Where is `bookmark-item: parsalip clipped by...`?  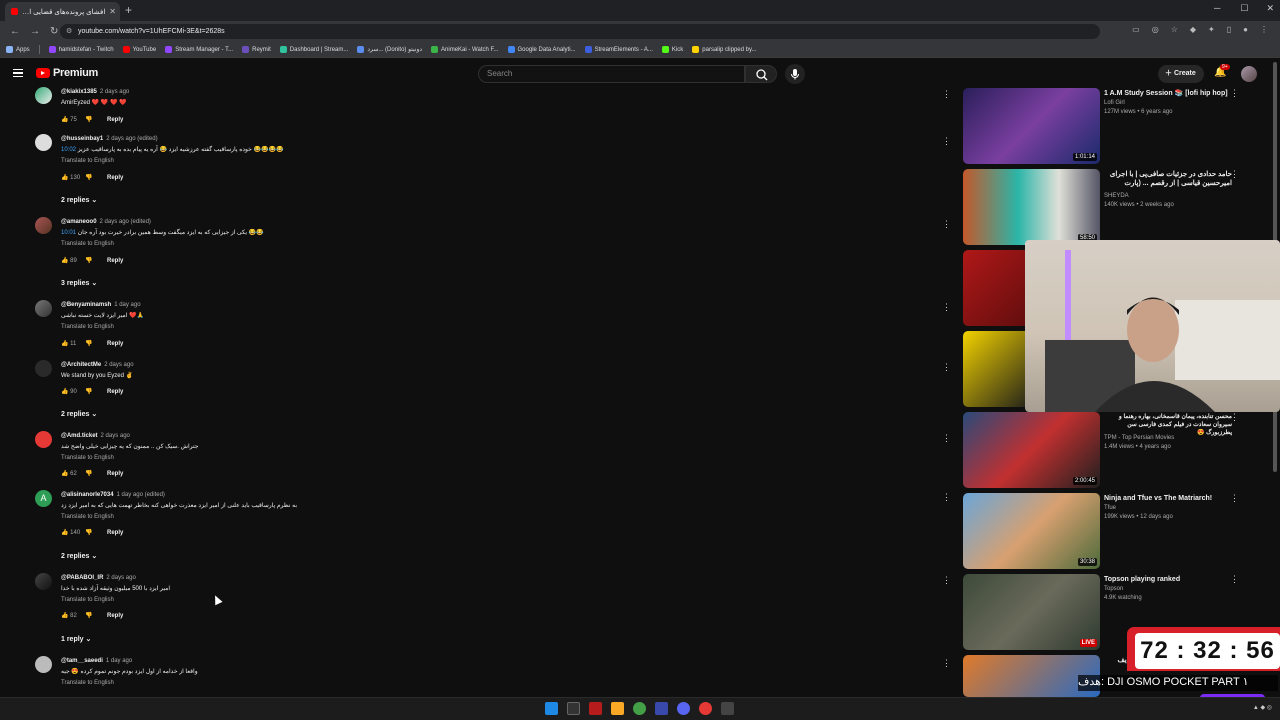 bookmark-item: parsalip clipped by... is located at coordinates (724, 49).